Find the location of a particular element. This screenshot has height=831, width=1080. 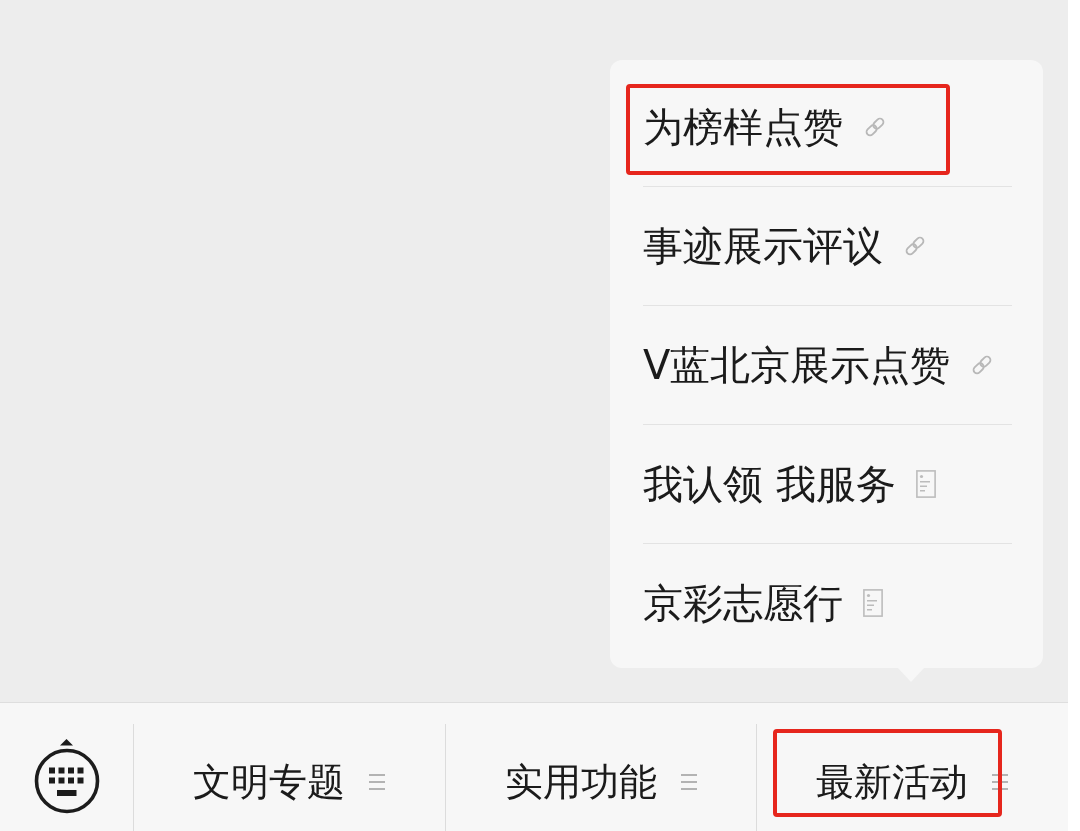

menu-item: V蓝北京展示点赞 is located at coordinates (819, 365).